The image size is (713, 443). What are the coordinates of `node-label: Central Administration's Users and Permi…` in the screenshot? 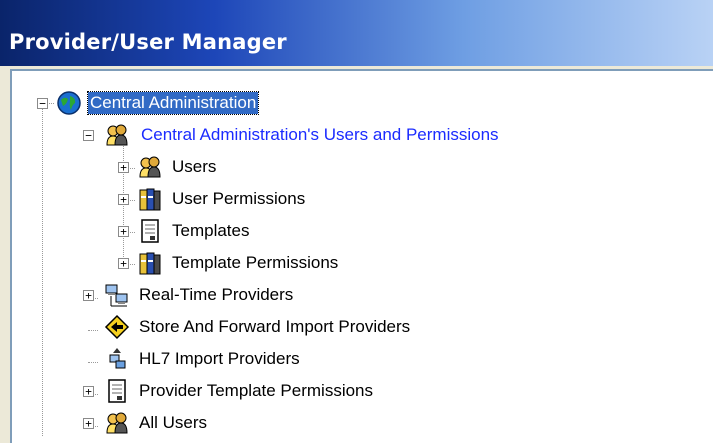 It's located at (320, 134).